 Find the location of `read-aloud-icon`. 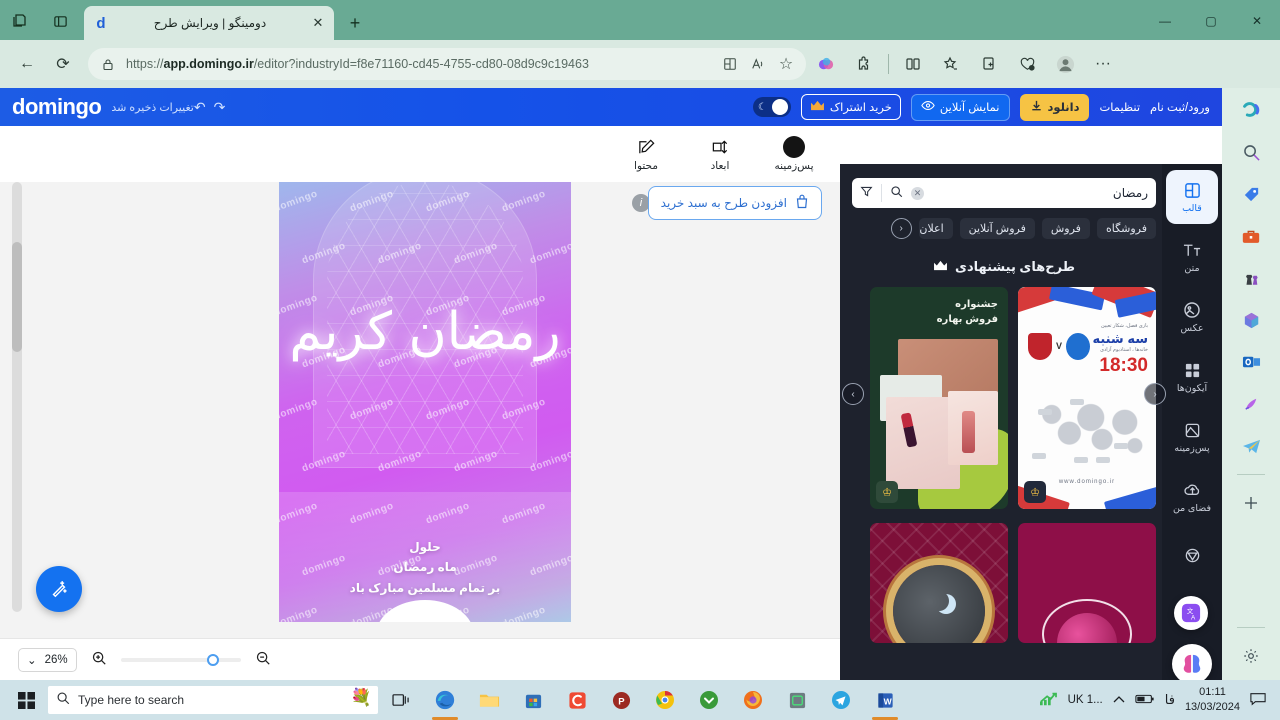

read-aloud-icon is located at coordinates (758, 64).